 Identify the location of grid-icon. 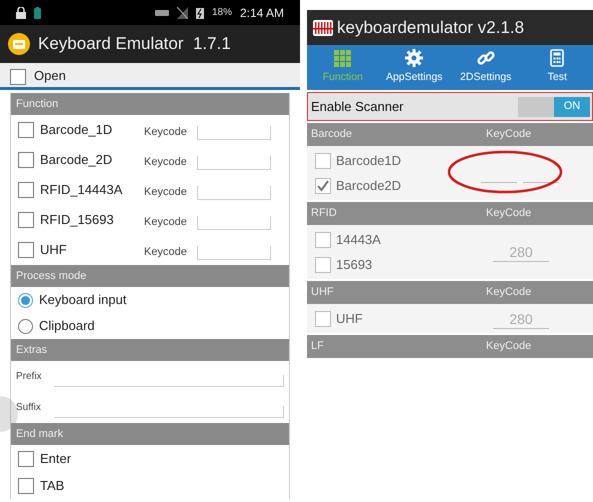
(343, 58).